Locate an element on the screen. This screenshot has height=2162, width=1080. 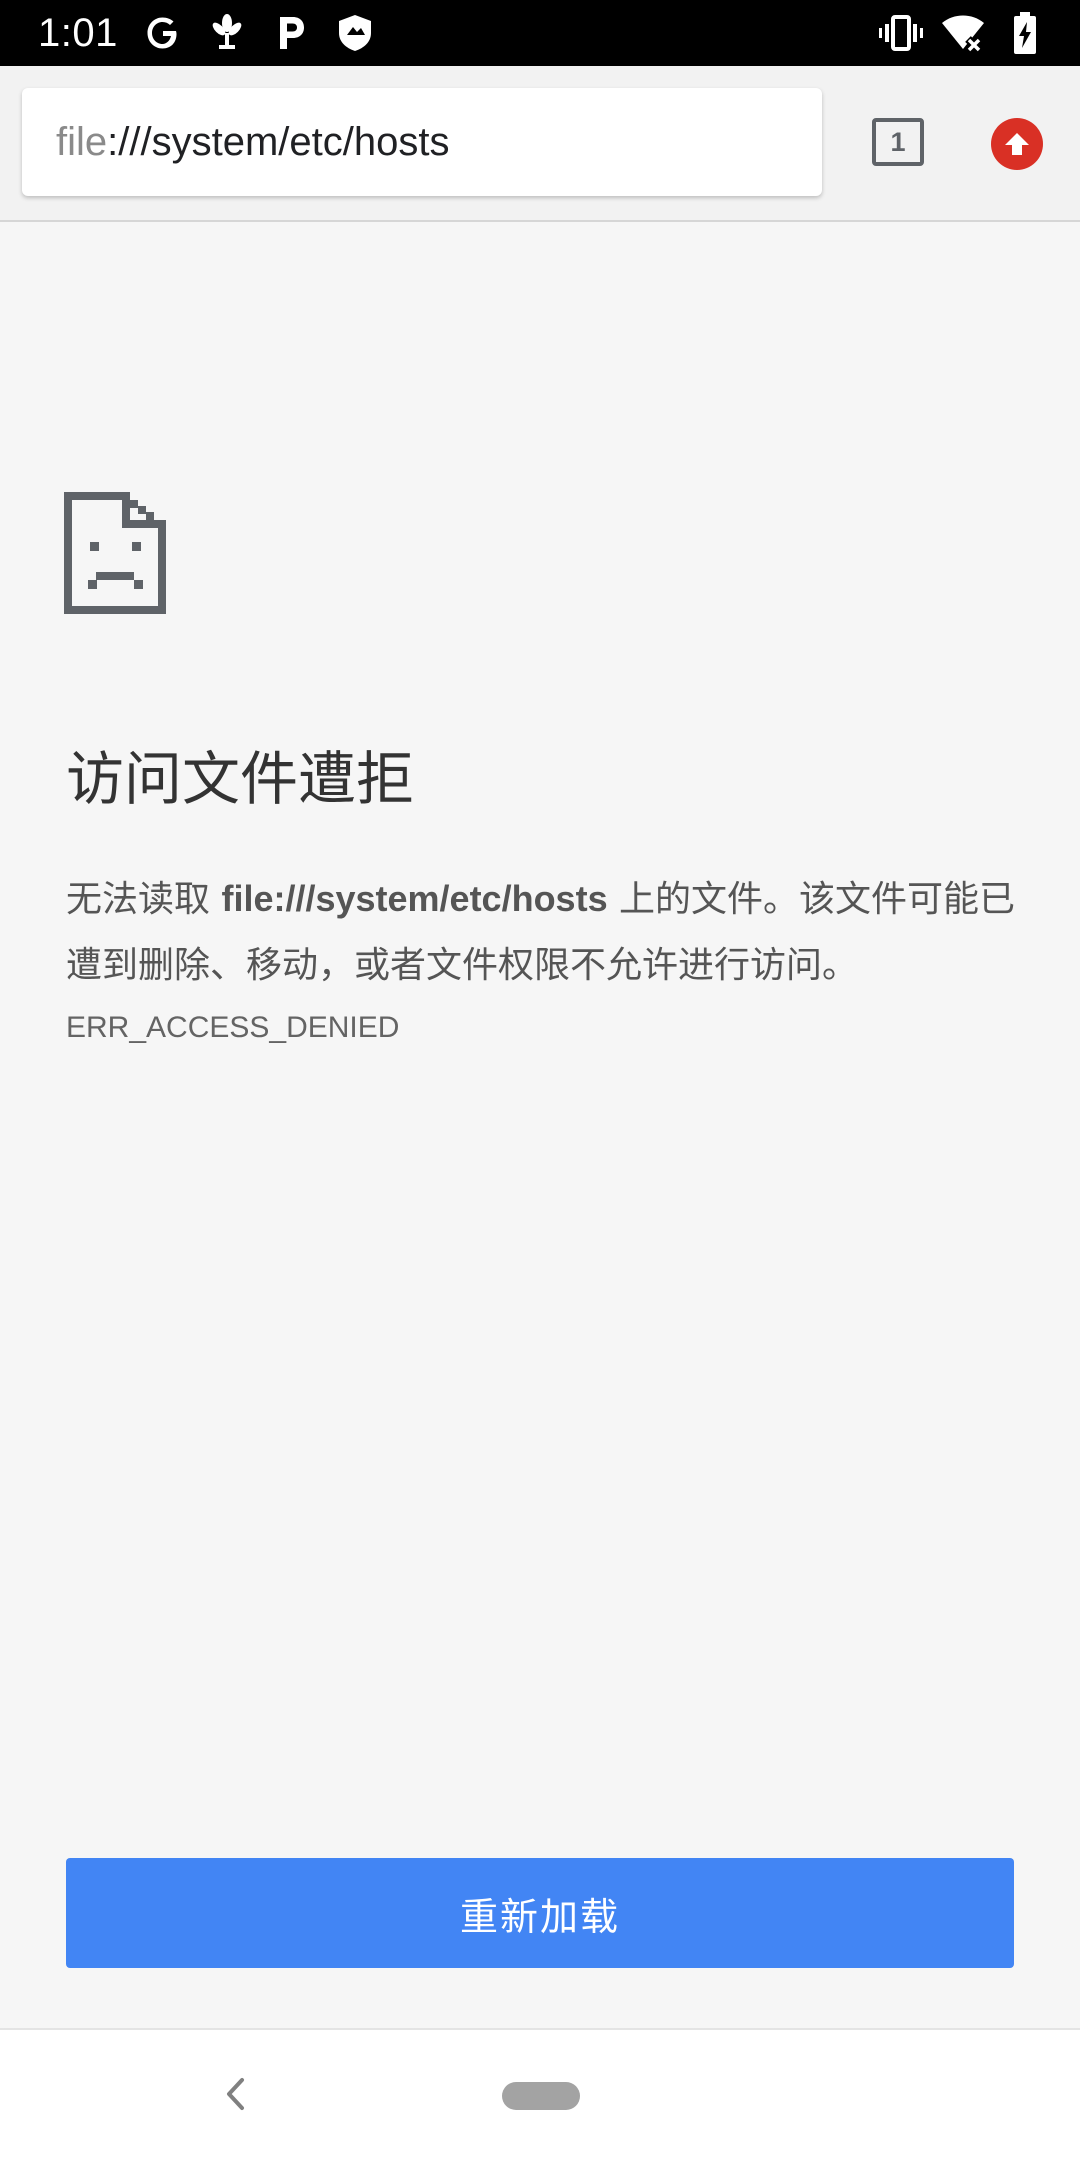
tab-count: 1 is located at coordinates (898, 141).